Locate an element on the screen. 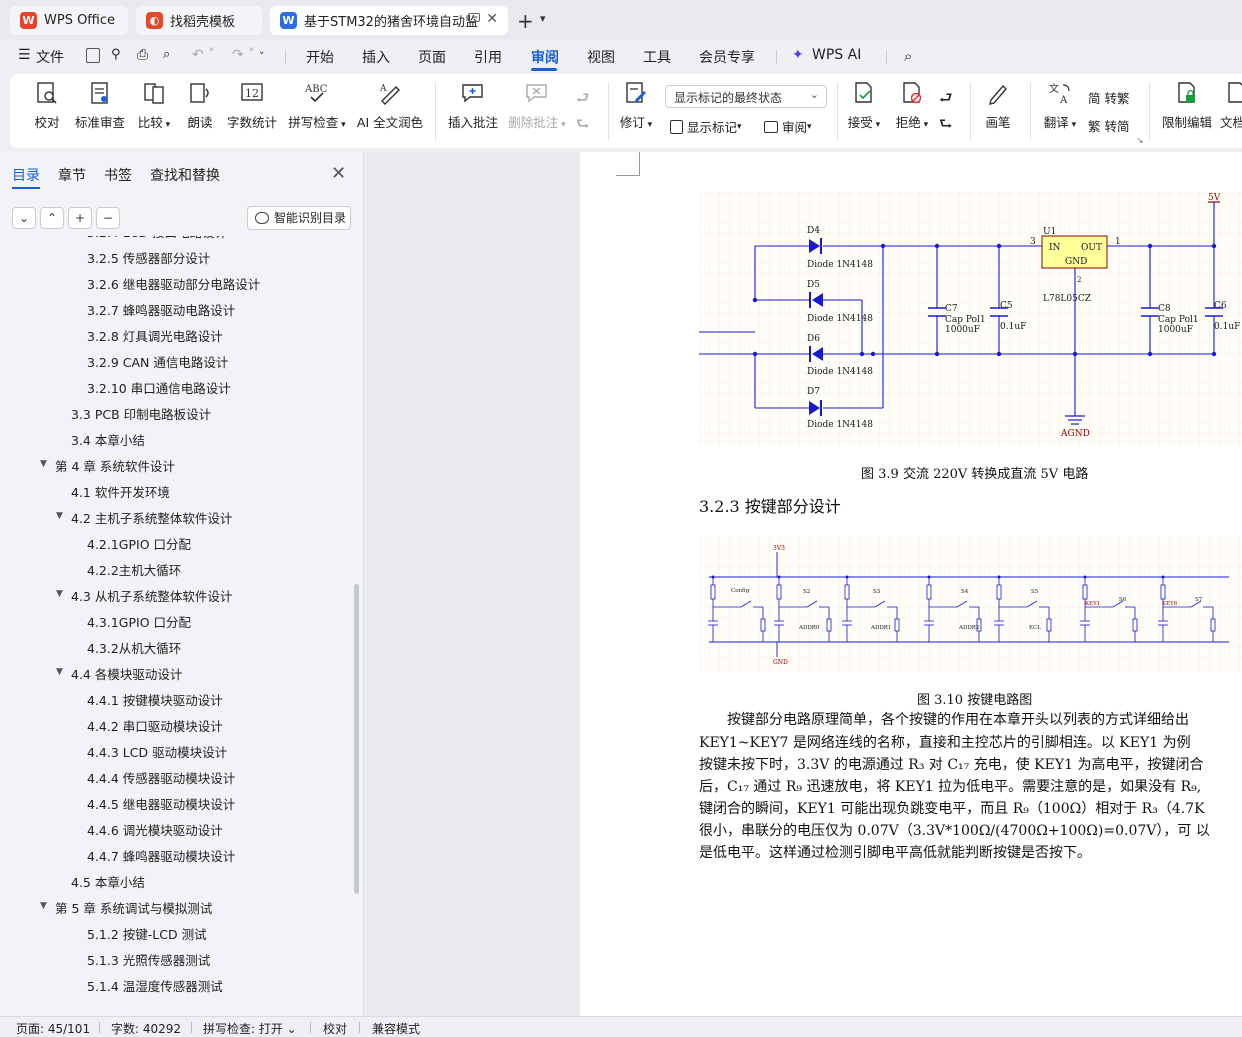 The width and height of the screenshot is (1242, 1037). tab-template: ◐ 找稻壳模板 is located at coordinates (199, 20).